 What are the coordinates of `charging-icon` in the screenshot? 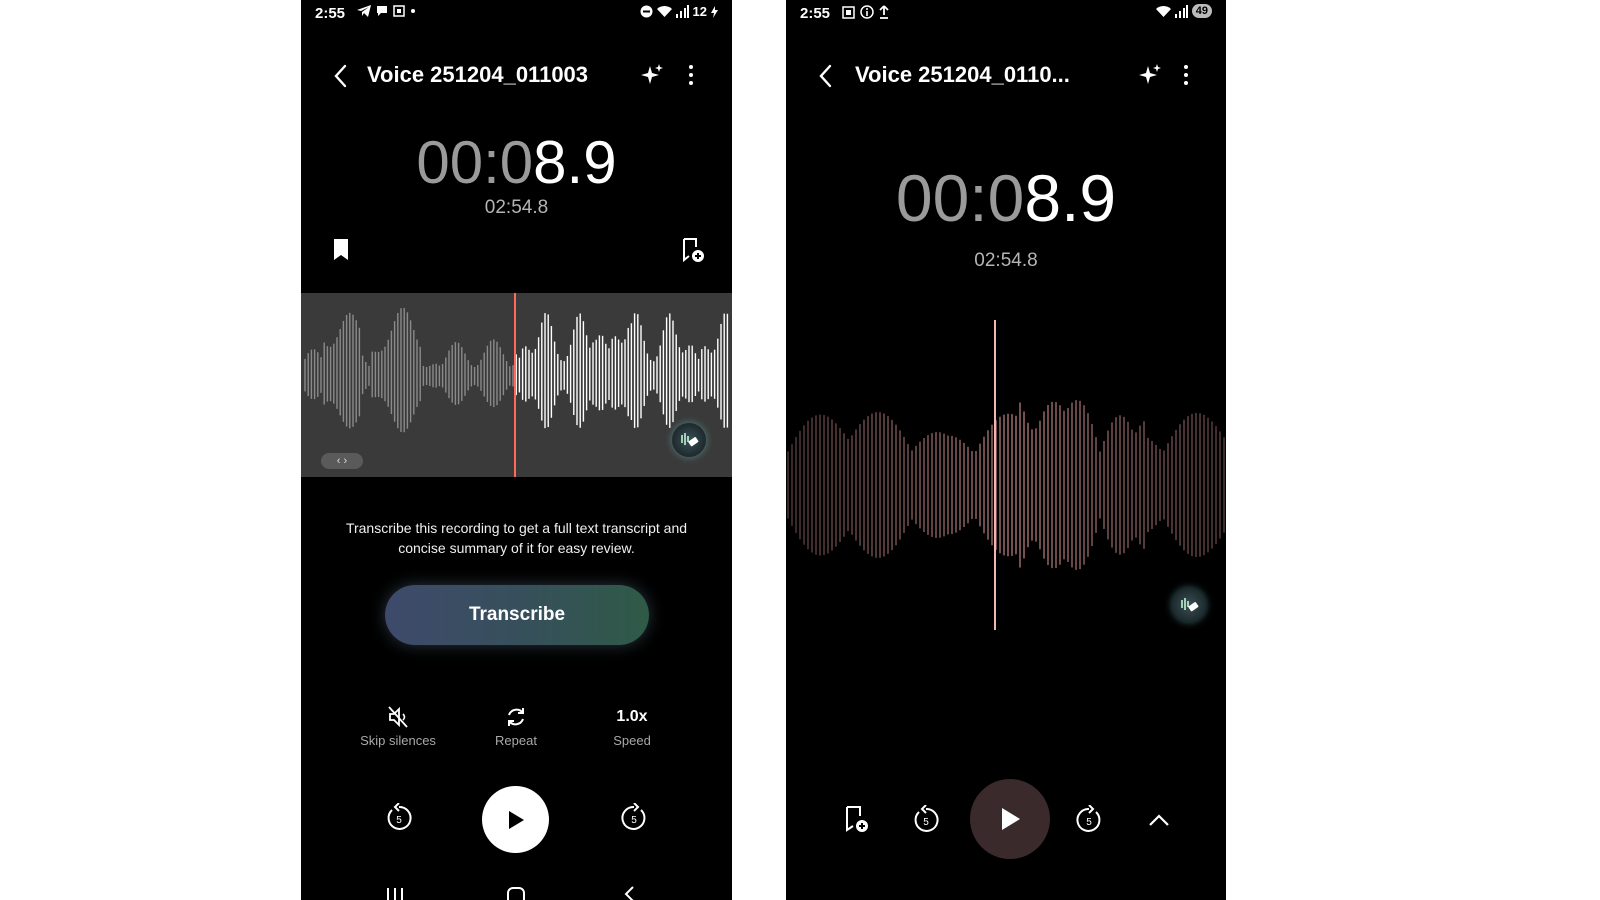 It's located at (714, 11).